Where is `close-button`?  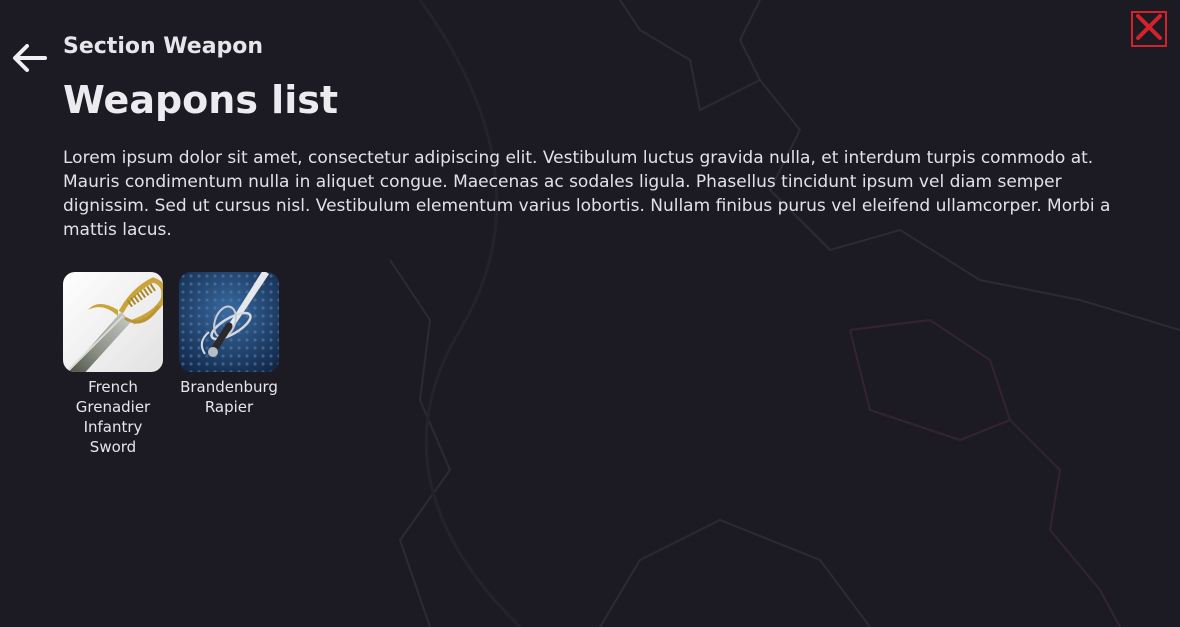
close-button is located at coordinates (1149, 29).